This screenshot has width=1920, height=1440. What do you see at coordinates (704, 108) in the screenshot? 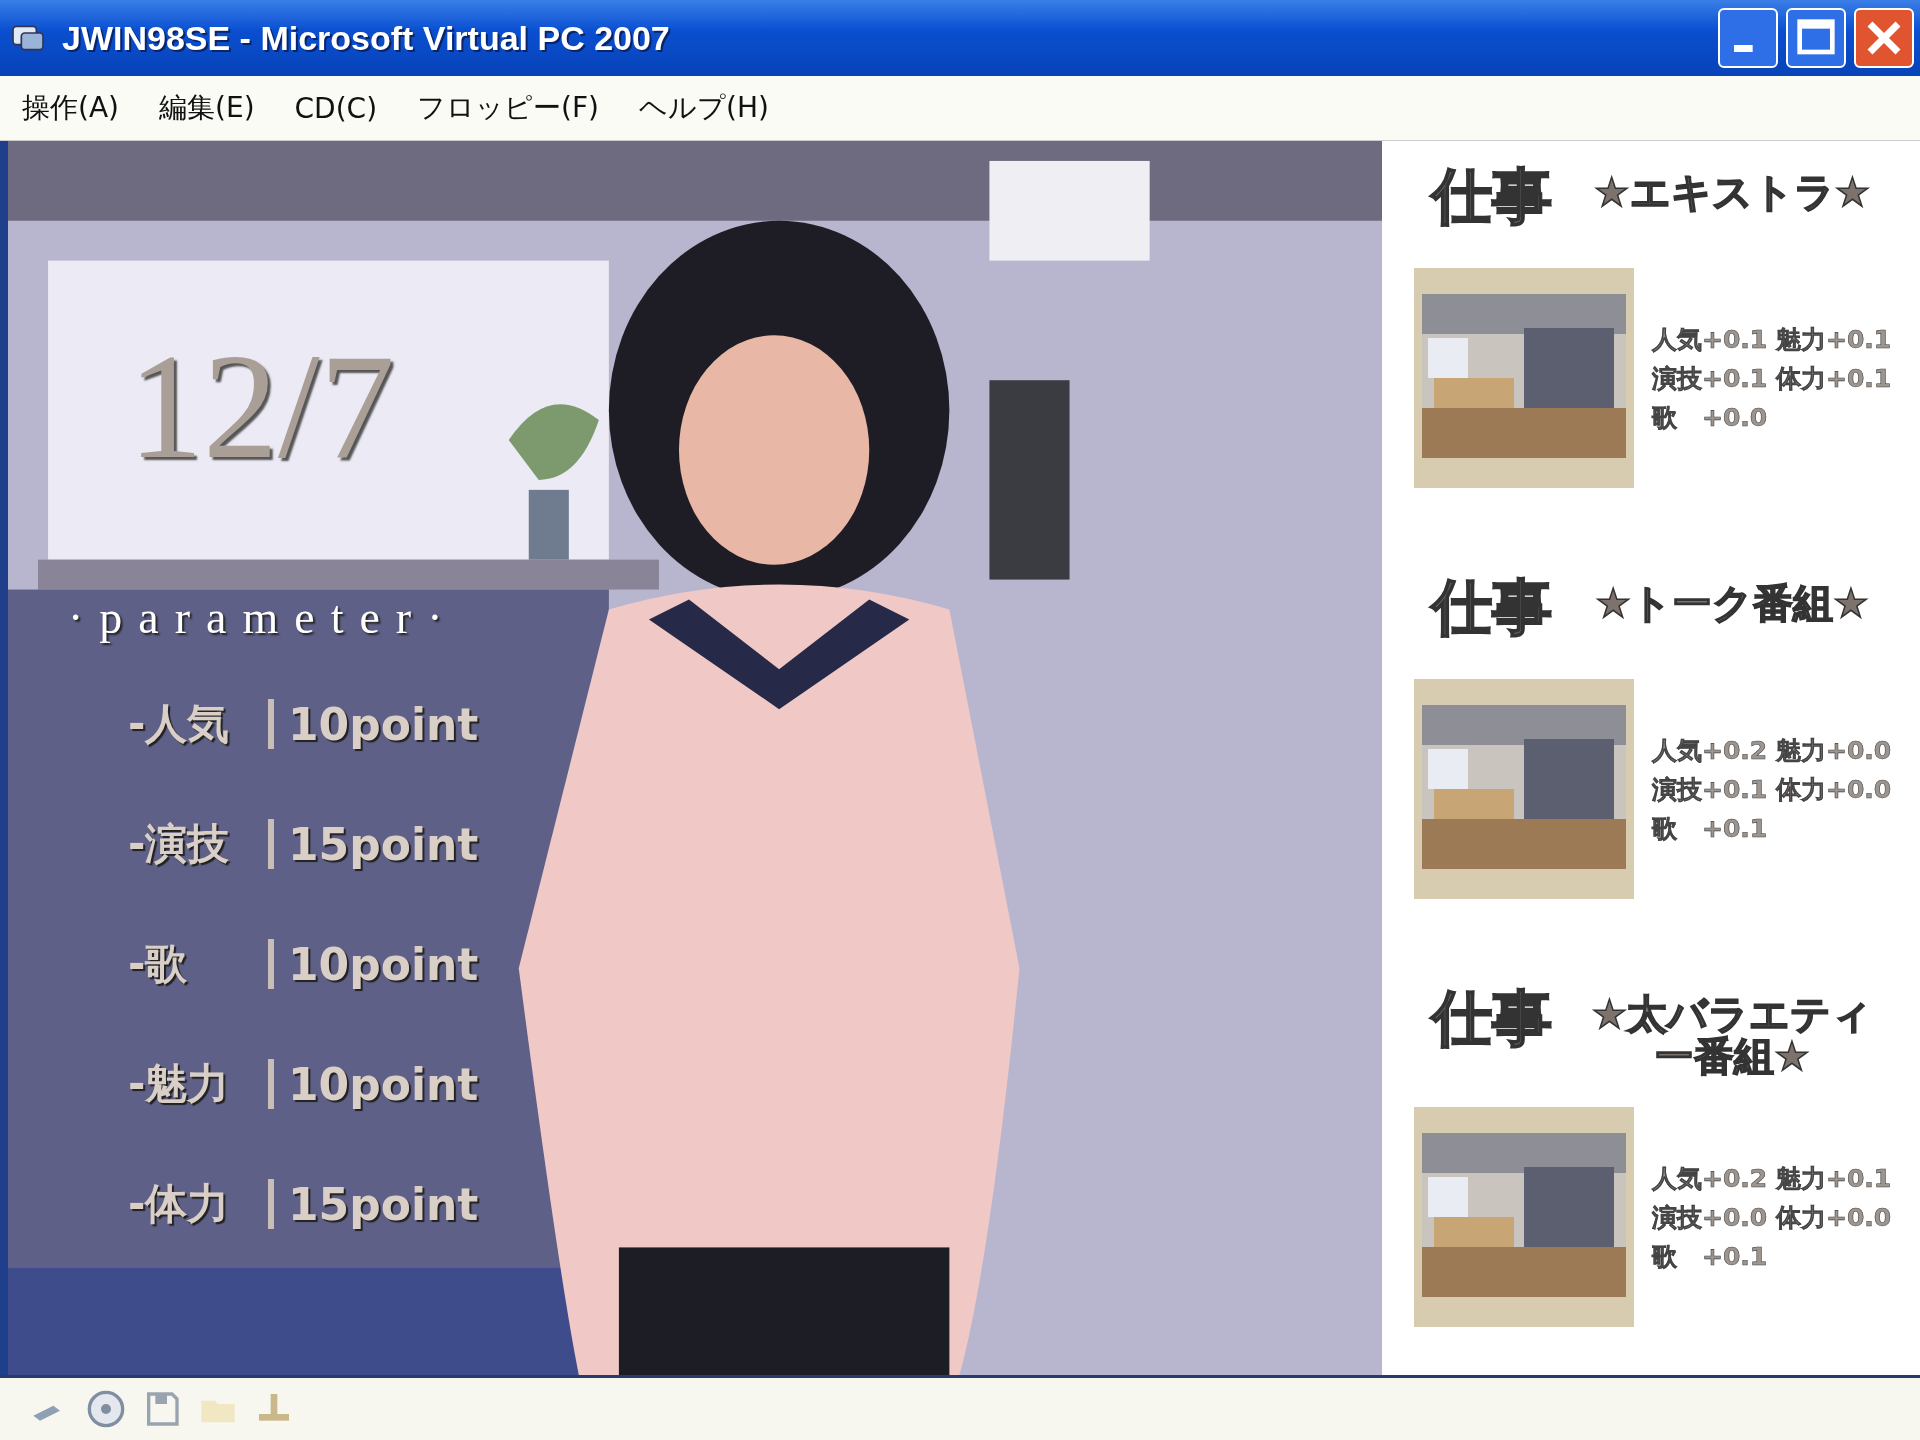
I see `menu-item: ヘルプ(H)` at bounding box center [704, 108].